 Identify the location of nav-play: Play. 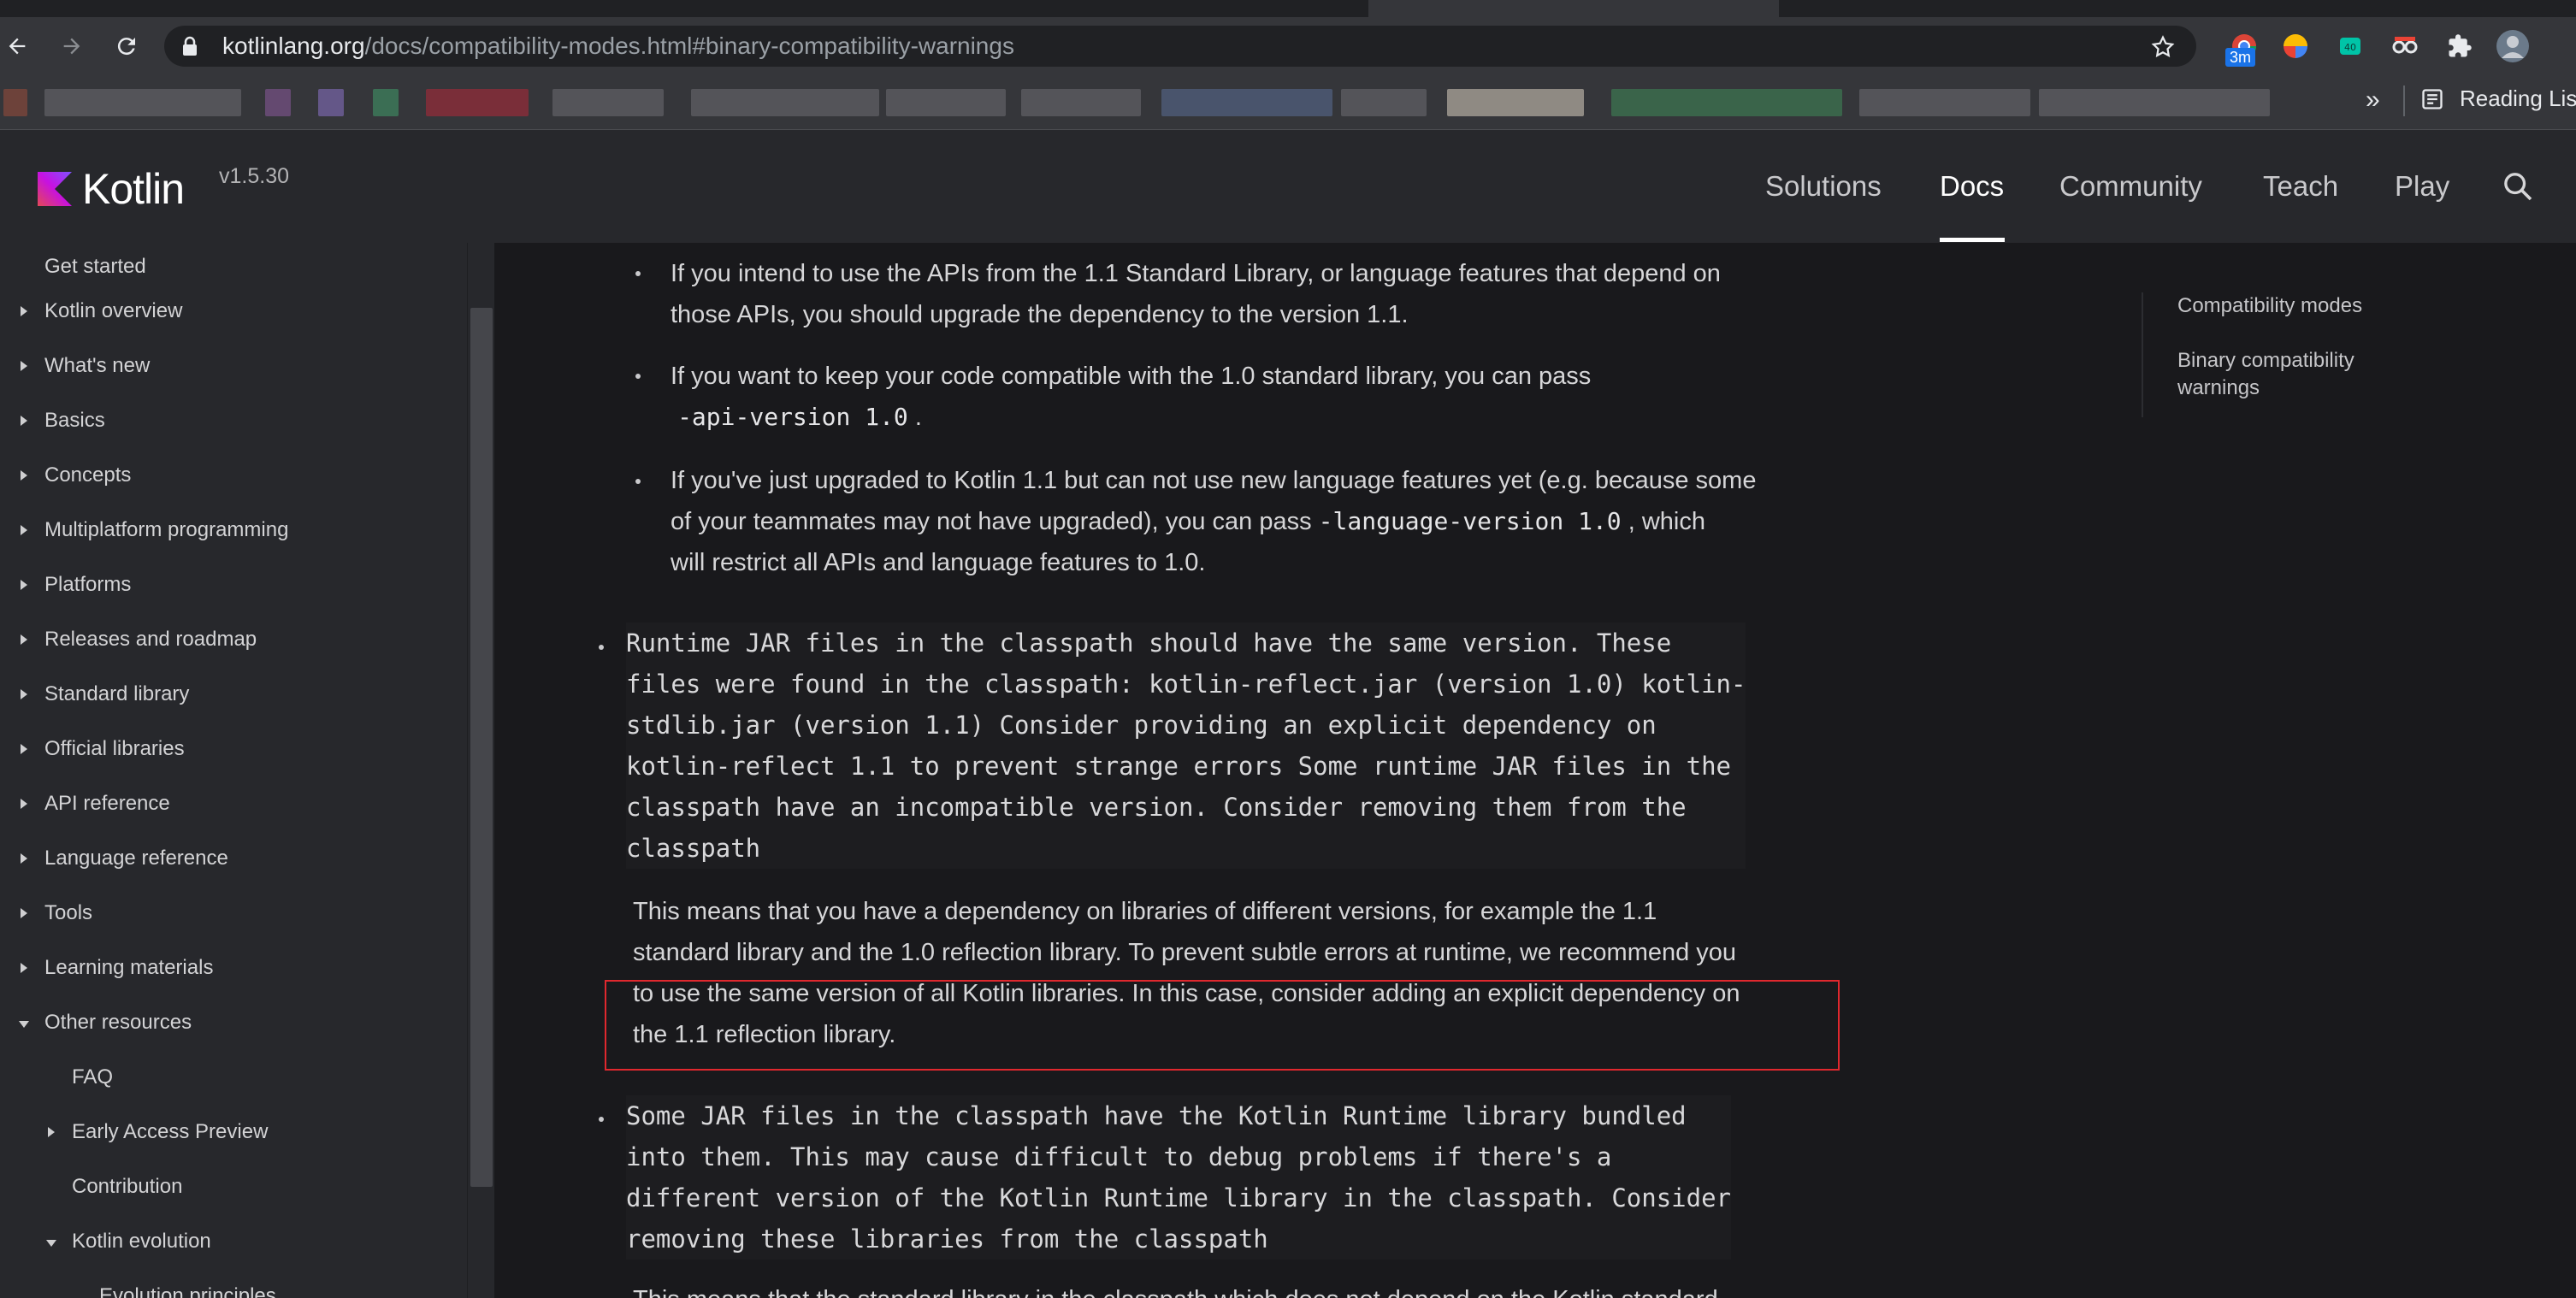
(2422, 186).